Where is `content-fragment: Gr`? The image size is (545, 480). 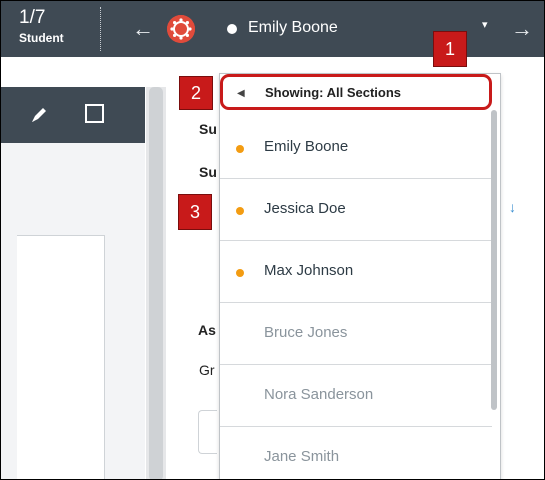 content-fragment: Gr is located at coordinates (207, 370).